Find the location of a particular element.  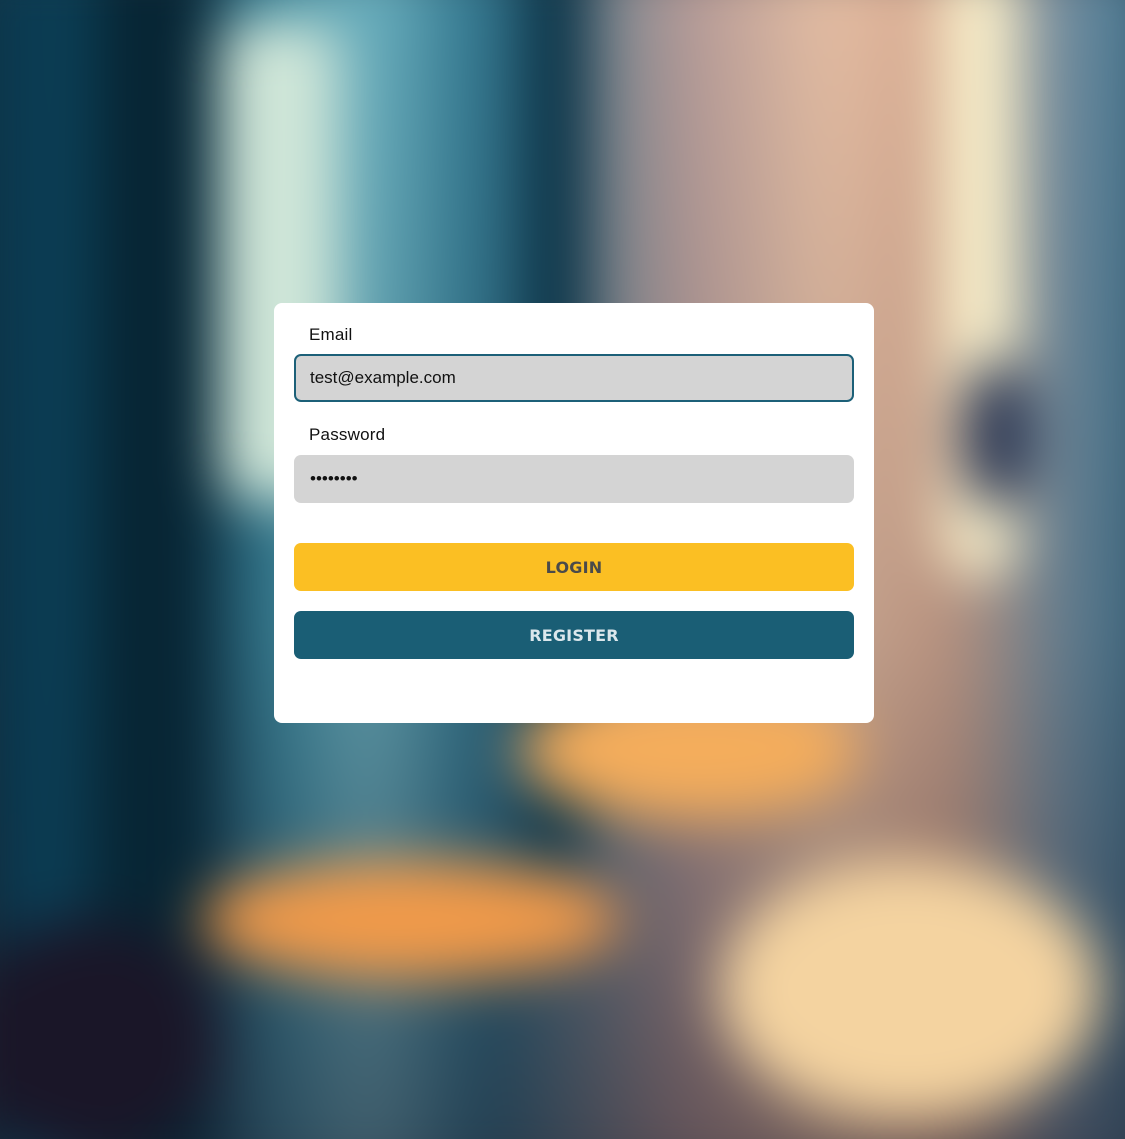

password-field is located at coordinates (574, 479).